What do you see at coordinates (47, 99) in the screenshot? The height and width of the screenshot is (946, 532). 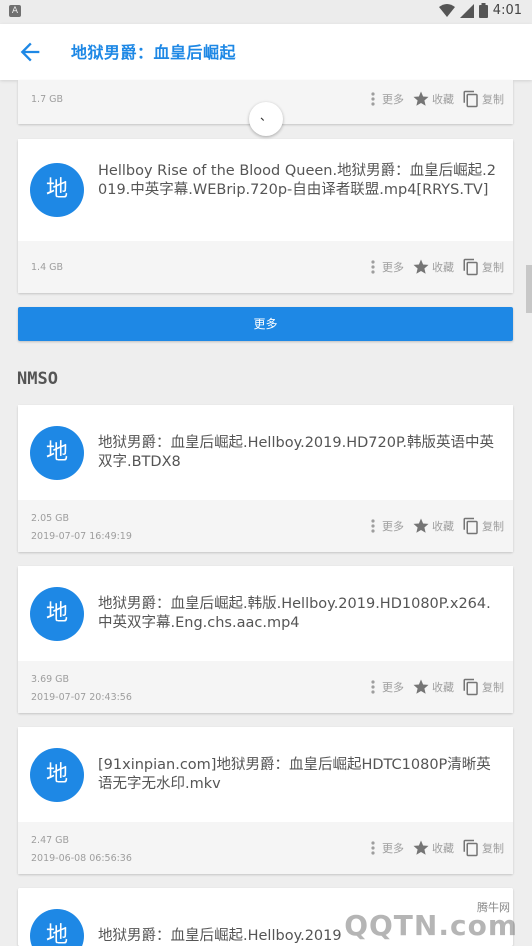 I see `file-size: 1.7 GB` at bounding box center [47, 99].